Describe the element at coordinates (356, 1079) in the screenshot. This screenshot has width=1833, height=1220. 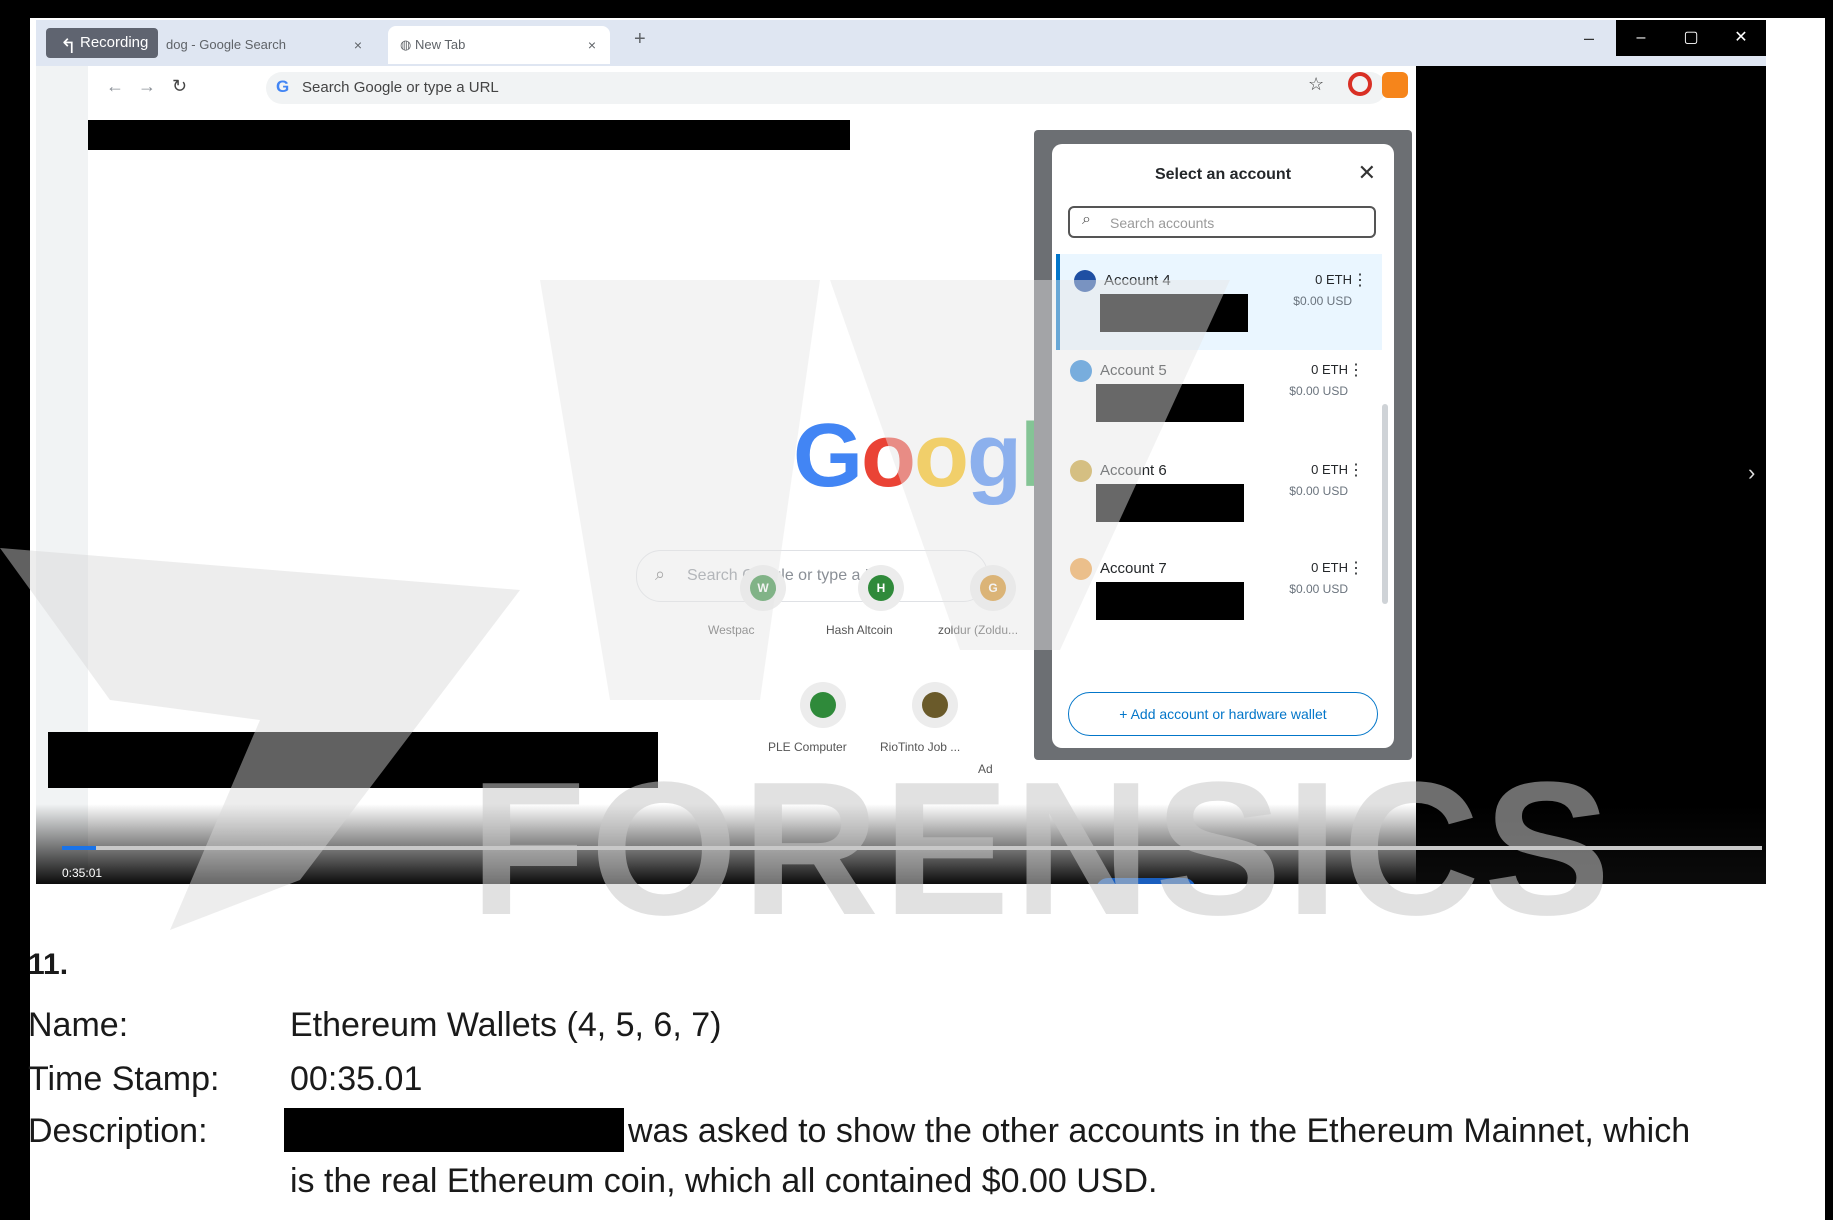
I see `timestamp-value: 00:35.01` at that location.